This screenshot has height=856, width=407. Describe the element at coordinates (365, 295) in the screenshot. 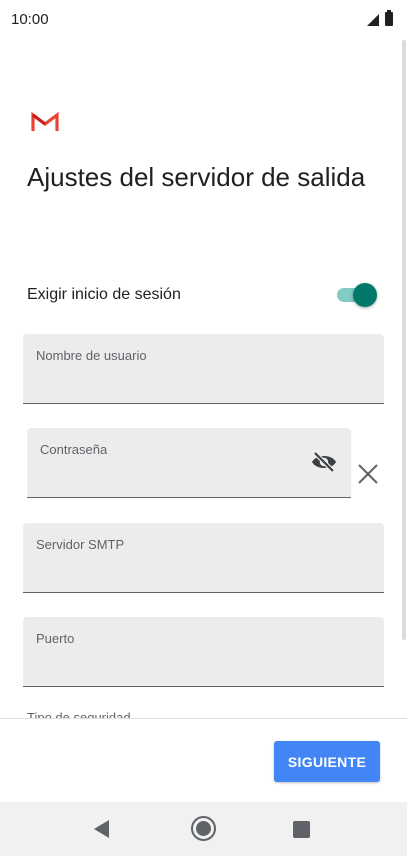

I see `toggle-thumb` at that location.